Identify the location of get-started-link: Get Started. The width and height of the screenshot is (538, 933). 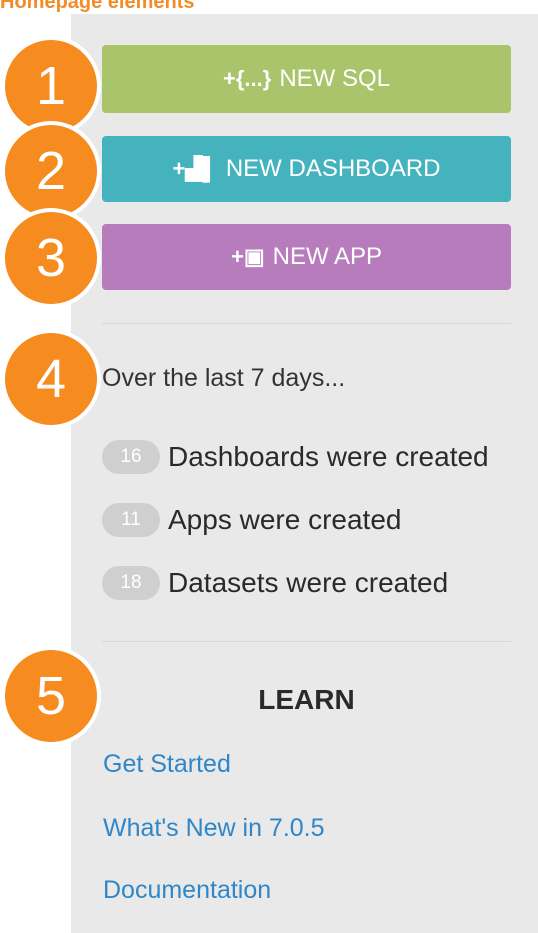
(167, 764).